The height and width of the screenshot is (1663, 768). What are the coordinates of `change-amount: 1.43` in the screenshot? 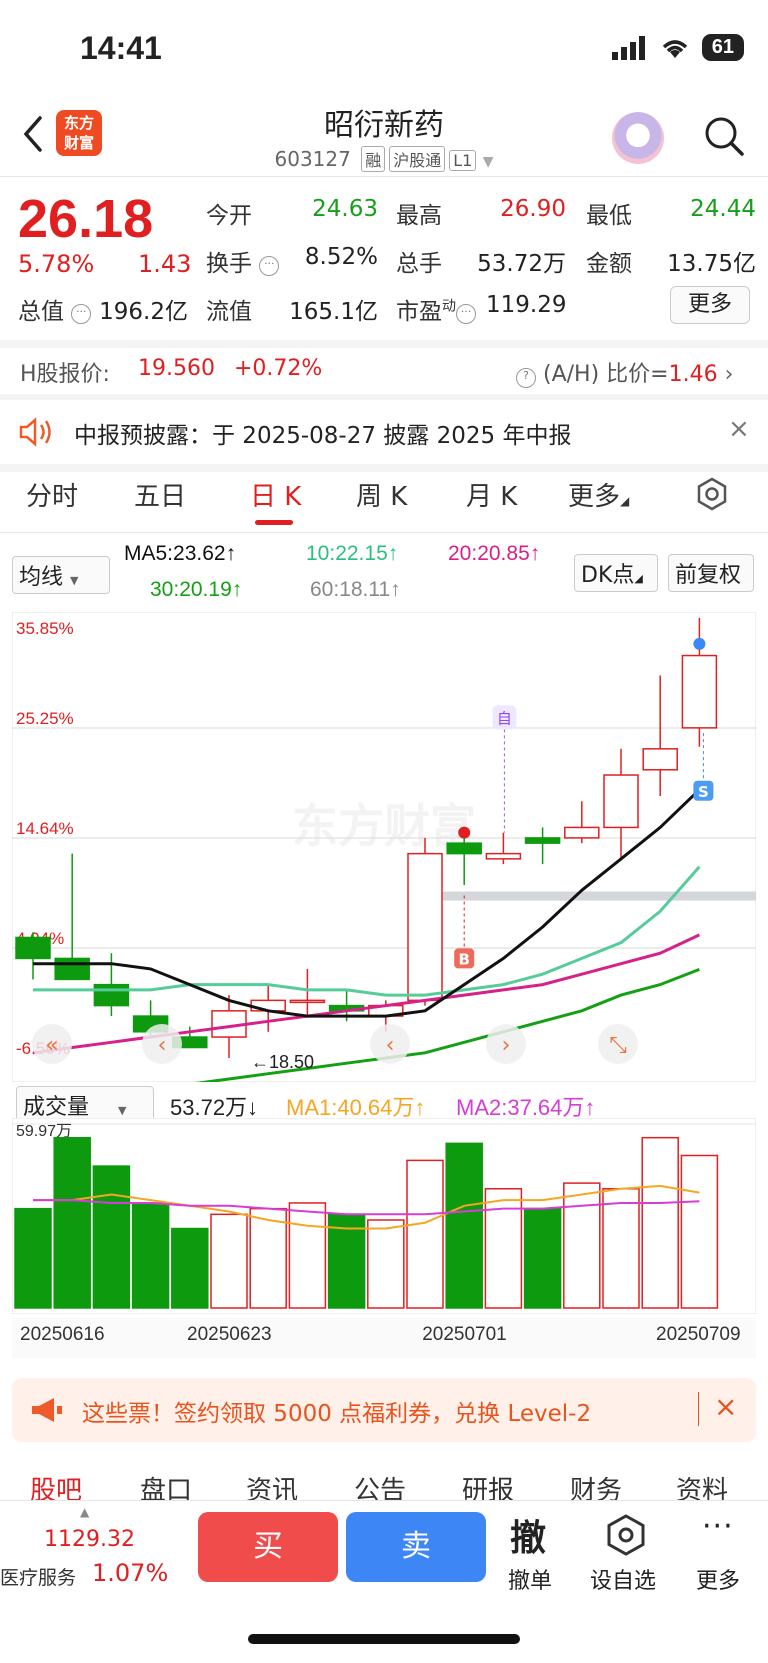 It's located at (165, 264).